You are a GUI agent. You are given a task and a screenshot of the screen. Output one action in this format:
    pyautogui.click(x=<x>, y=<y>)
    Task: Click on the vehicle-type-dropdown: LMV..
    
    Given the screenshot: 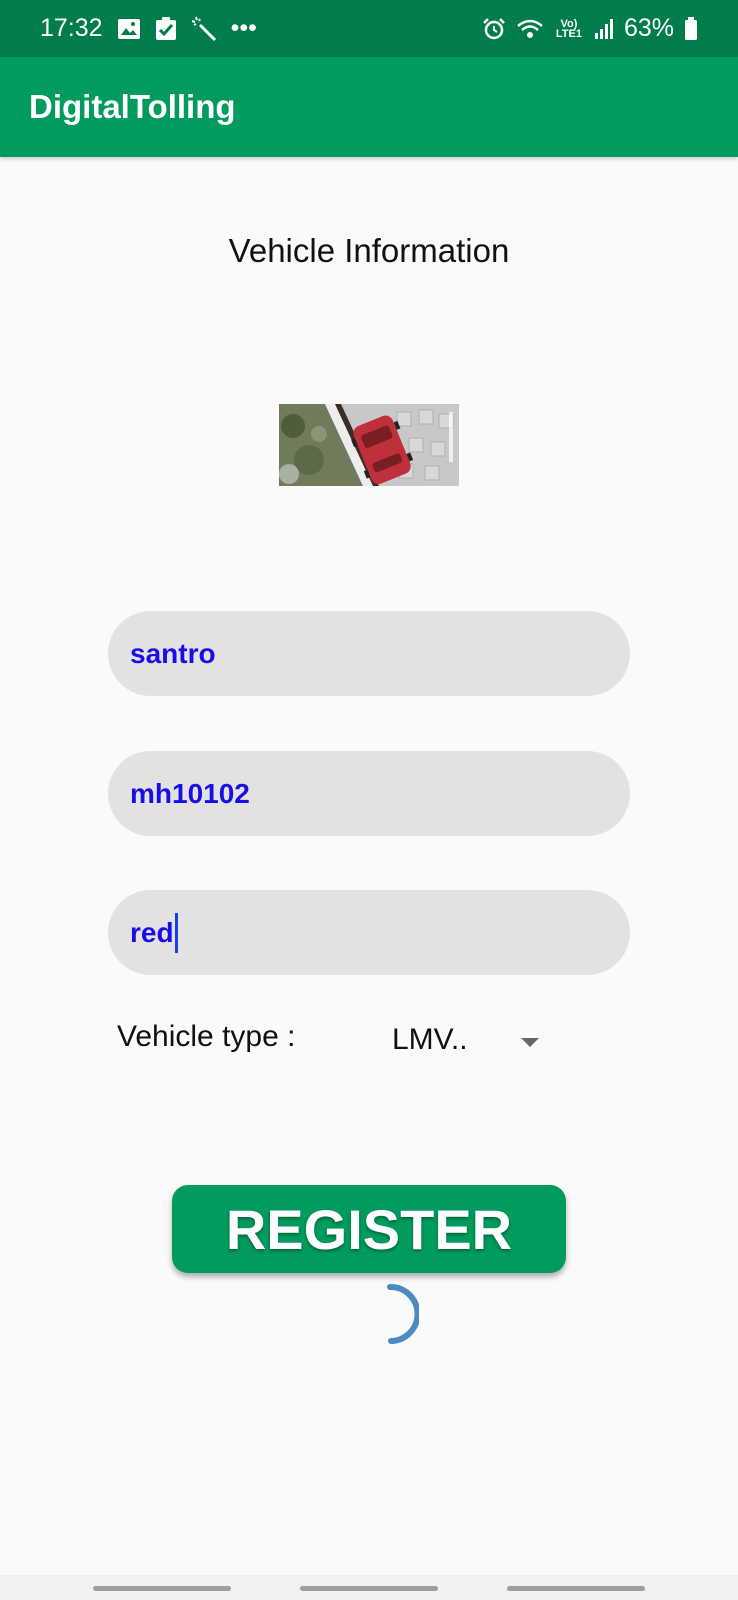 What is the action you would take?
    pyautogui.click(x=472, y=1040)
    